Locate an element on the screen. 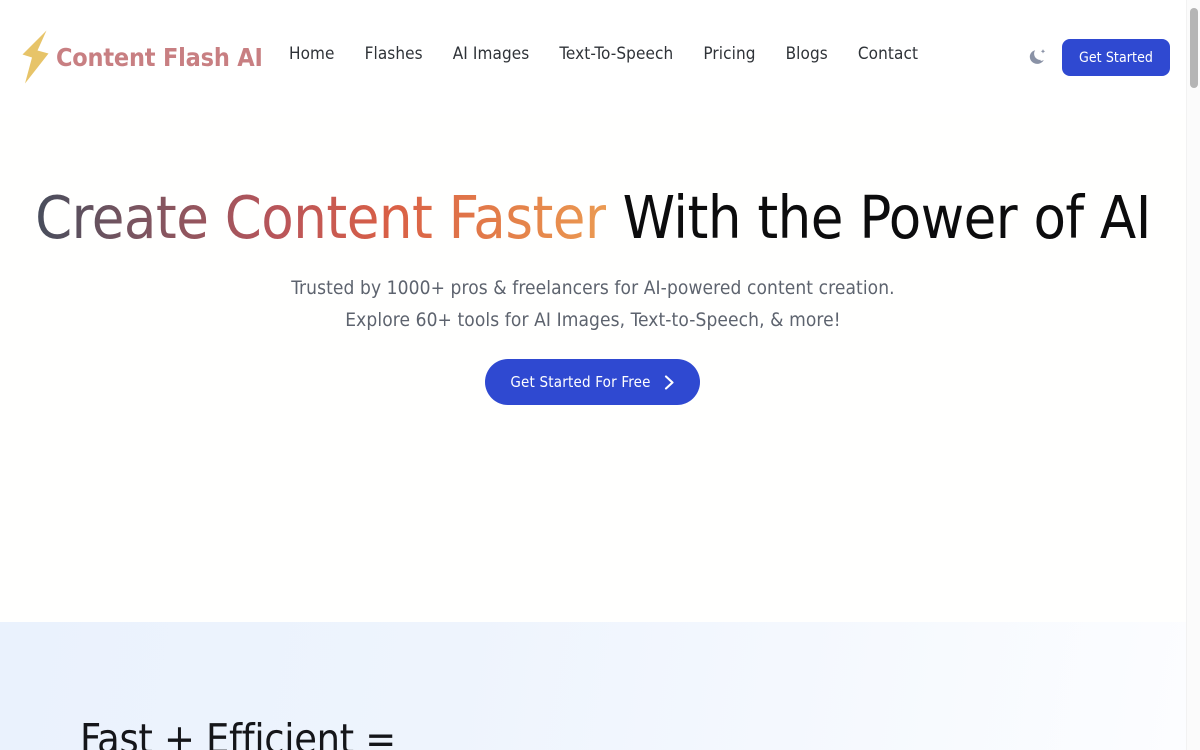  dark-mode-toggle is located at coordinates (1037, 57).